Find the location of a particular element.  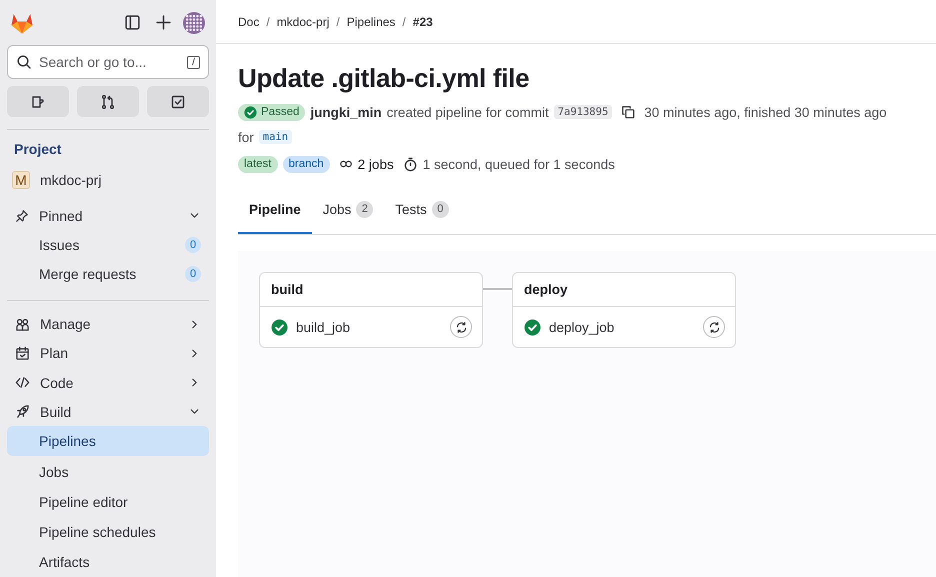

sidebar-item: Pipeline schedules is located at coordinates (108, 531).